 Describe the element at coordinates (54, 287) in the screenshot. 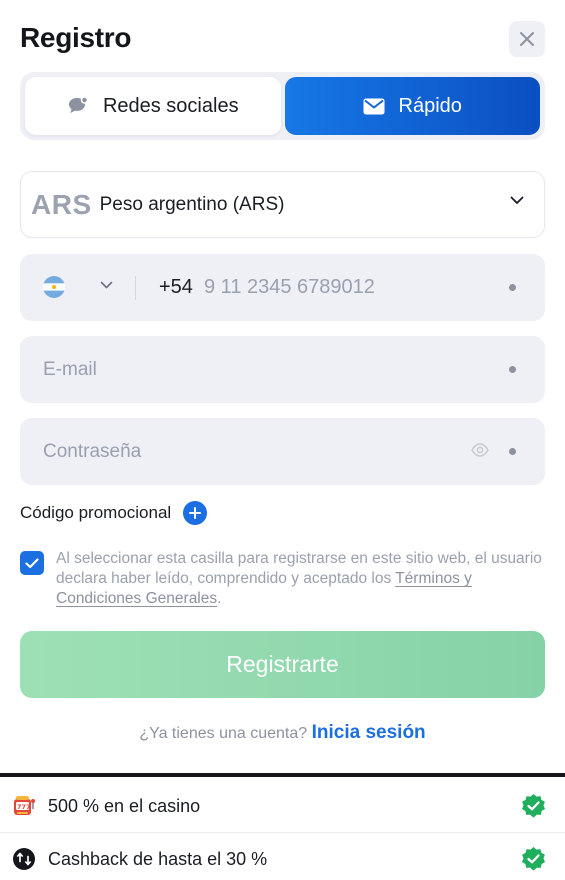

I see `argentina-flag-icon` at that location.